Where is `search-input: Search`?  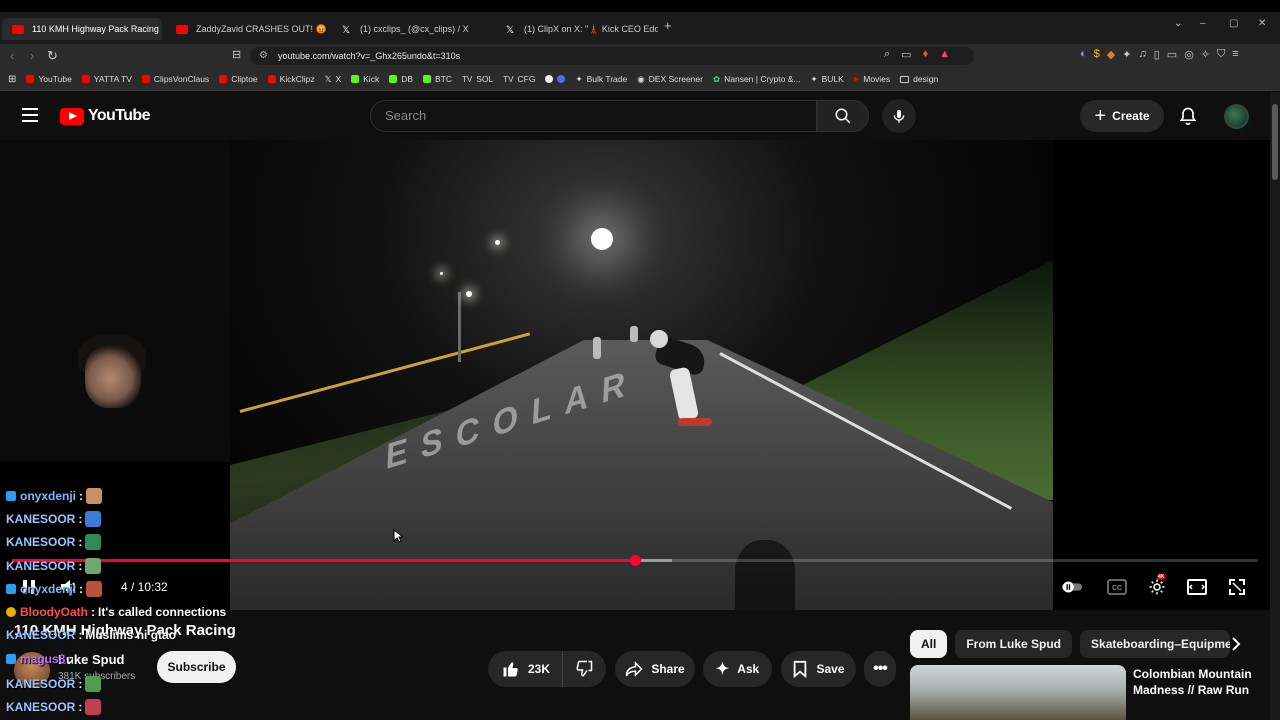
search-input: Search is located at coordinates (593, 116).